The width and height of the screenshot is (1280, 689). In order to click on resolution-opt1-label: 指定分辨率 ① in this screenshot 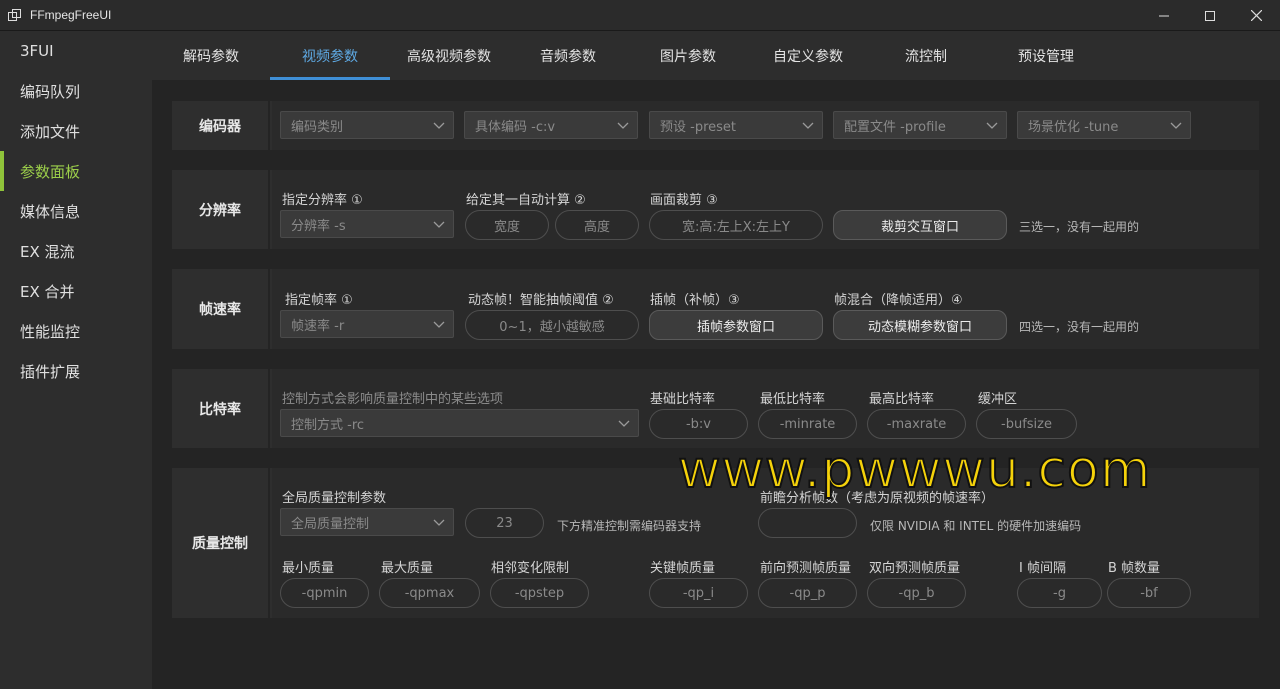, I will do `click(322, 200)`.